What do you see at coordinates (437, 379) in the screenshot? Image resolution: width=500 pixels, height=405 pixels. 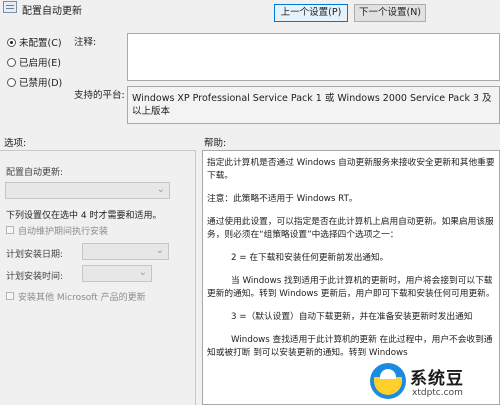 I see `watermark-title: 系统豆` at bounding box center [437, 379].